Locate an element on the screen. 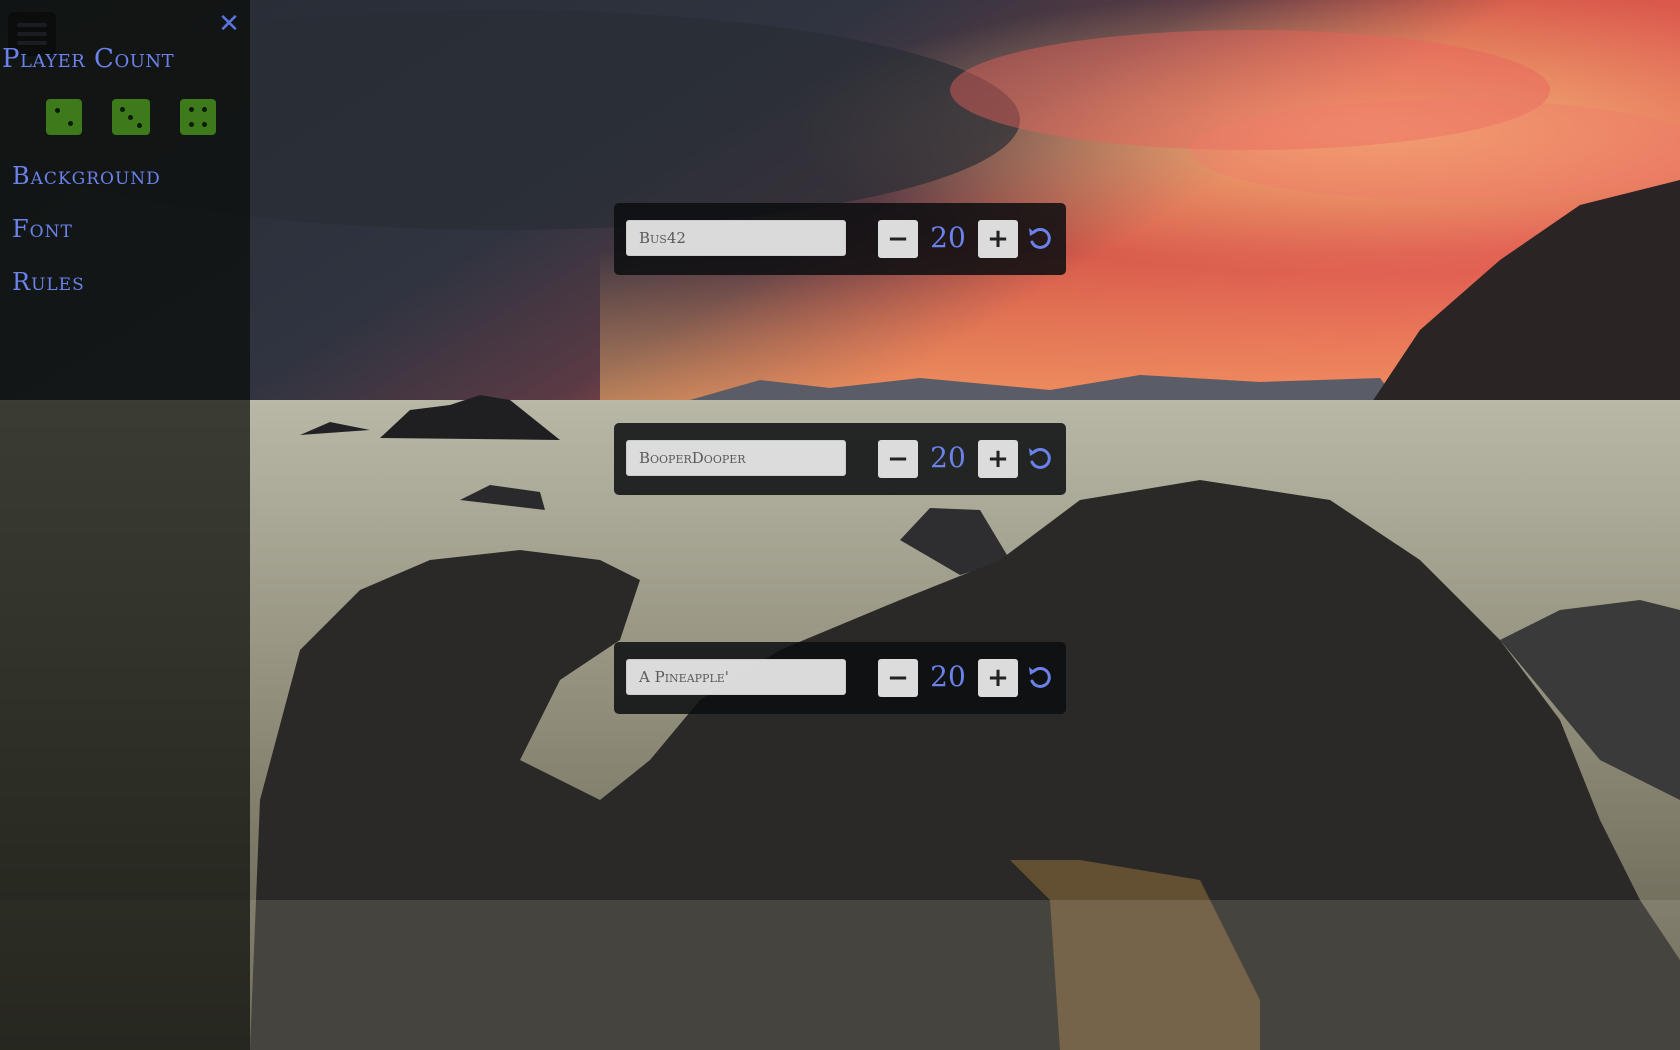 This screenshot has height=1050, width=1680. sidebar: ✕ Player Count Background Font Rules is located at coordinates (125, 525).